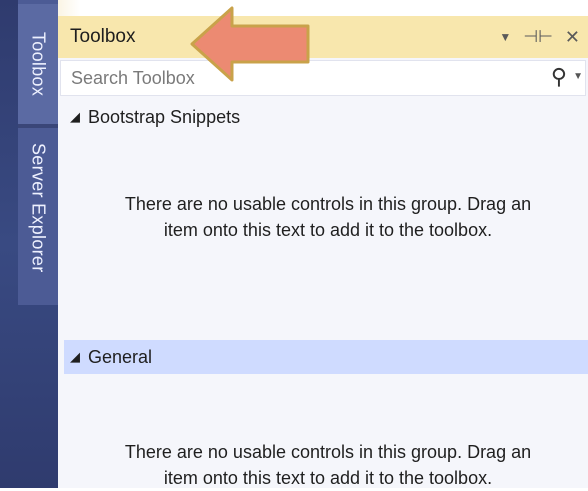  Describe the element at coordinates (505, 37) in the screenshot. I see `chevron-down-icon: ▼` at that location.